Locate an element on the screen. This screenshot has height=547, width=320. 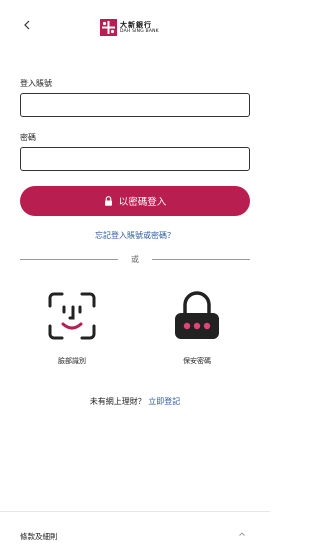
password-label: 密碼 is located at coordinates (28, 137).